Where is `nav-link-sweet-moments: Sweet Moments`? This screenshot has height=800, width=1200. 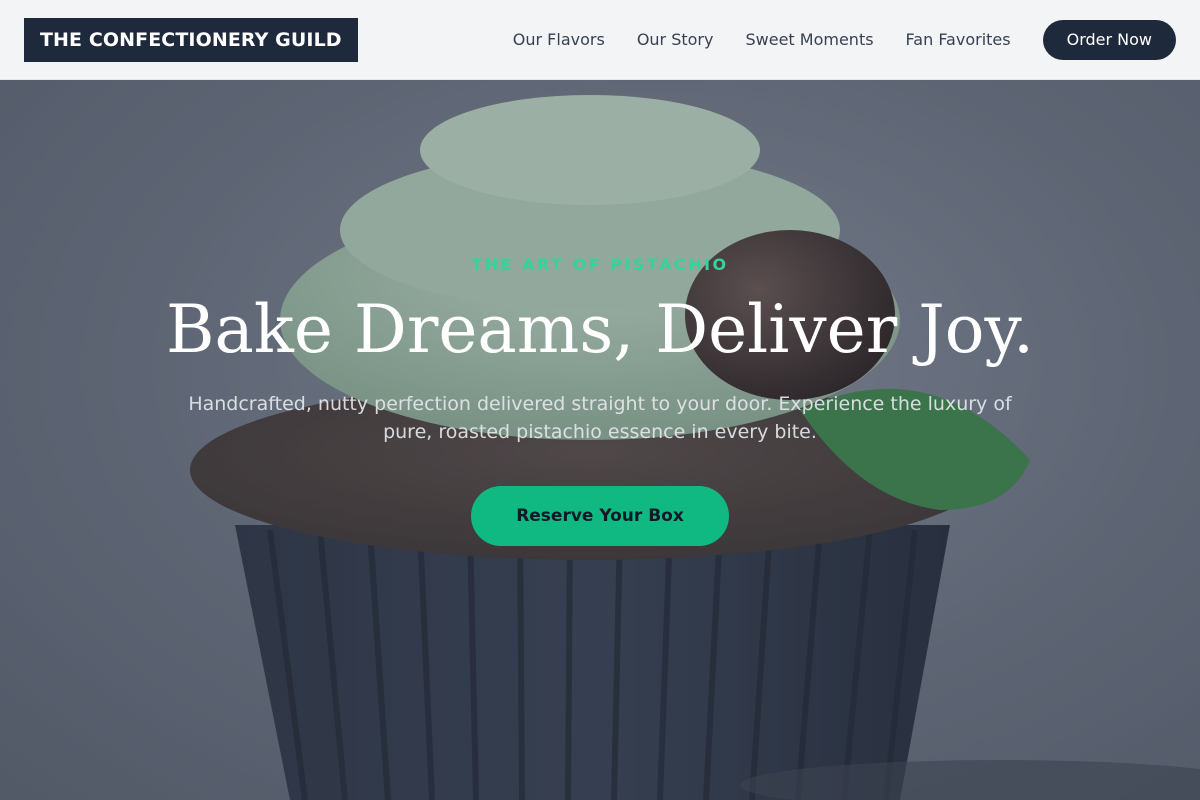 nav-link-sweet-moments: Sweet Moments is located at coordinates (809, 39).